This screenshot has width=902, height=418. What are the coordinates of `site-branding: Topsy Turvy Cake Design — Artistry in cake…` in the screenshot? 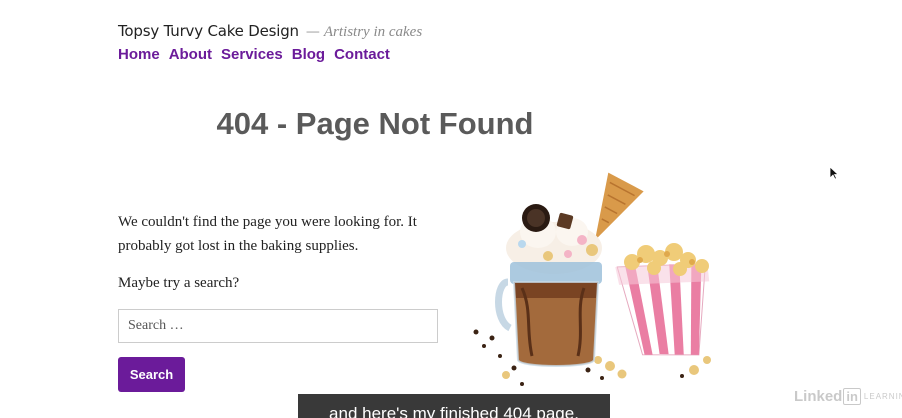 It's located at (270, 31).